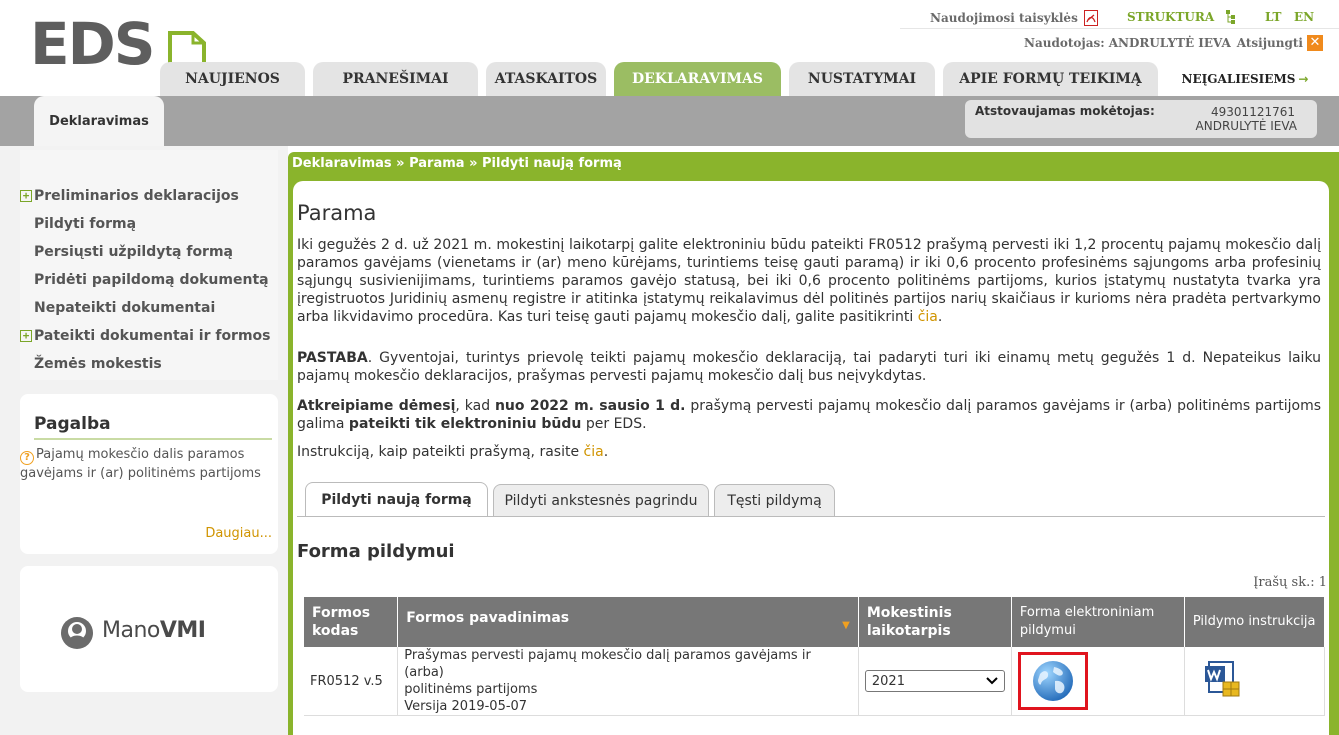 The width and height of the screenshot is (1339, 735). I want to click on tab-apie-formu-teikima: APIE FORMŲ TEIKIMĄ, so click(1050, 79).